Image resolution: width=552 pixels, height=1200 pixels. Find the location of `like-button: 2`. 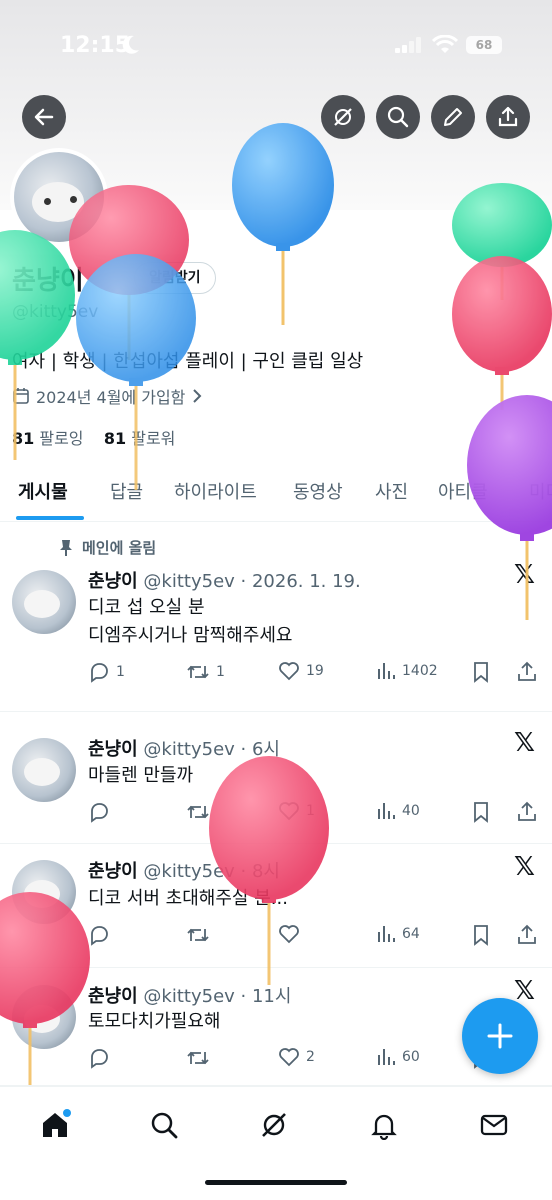

like-button: 2 is located at coordinates (296, 1057).